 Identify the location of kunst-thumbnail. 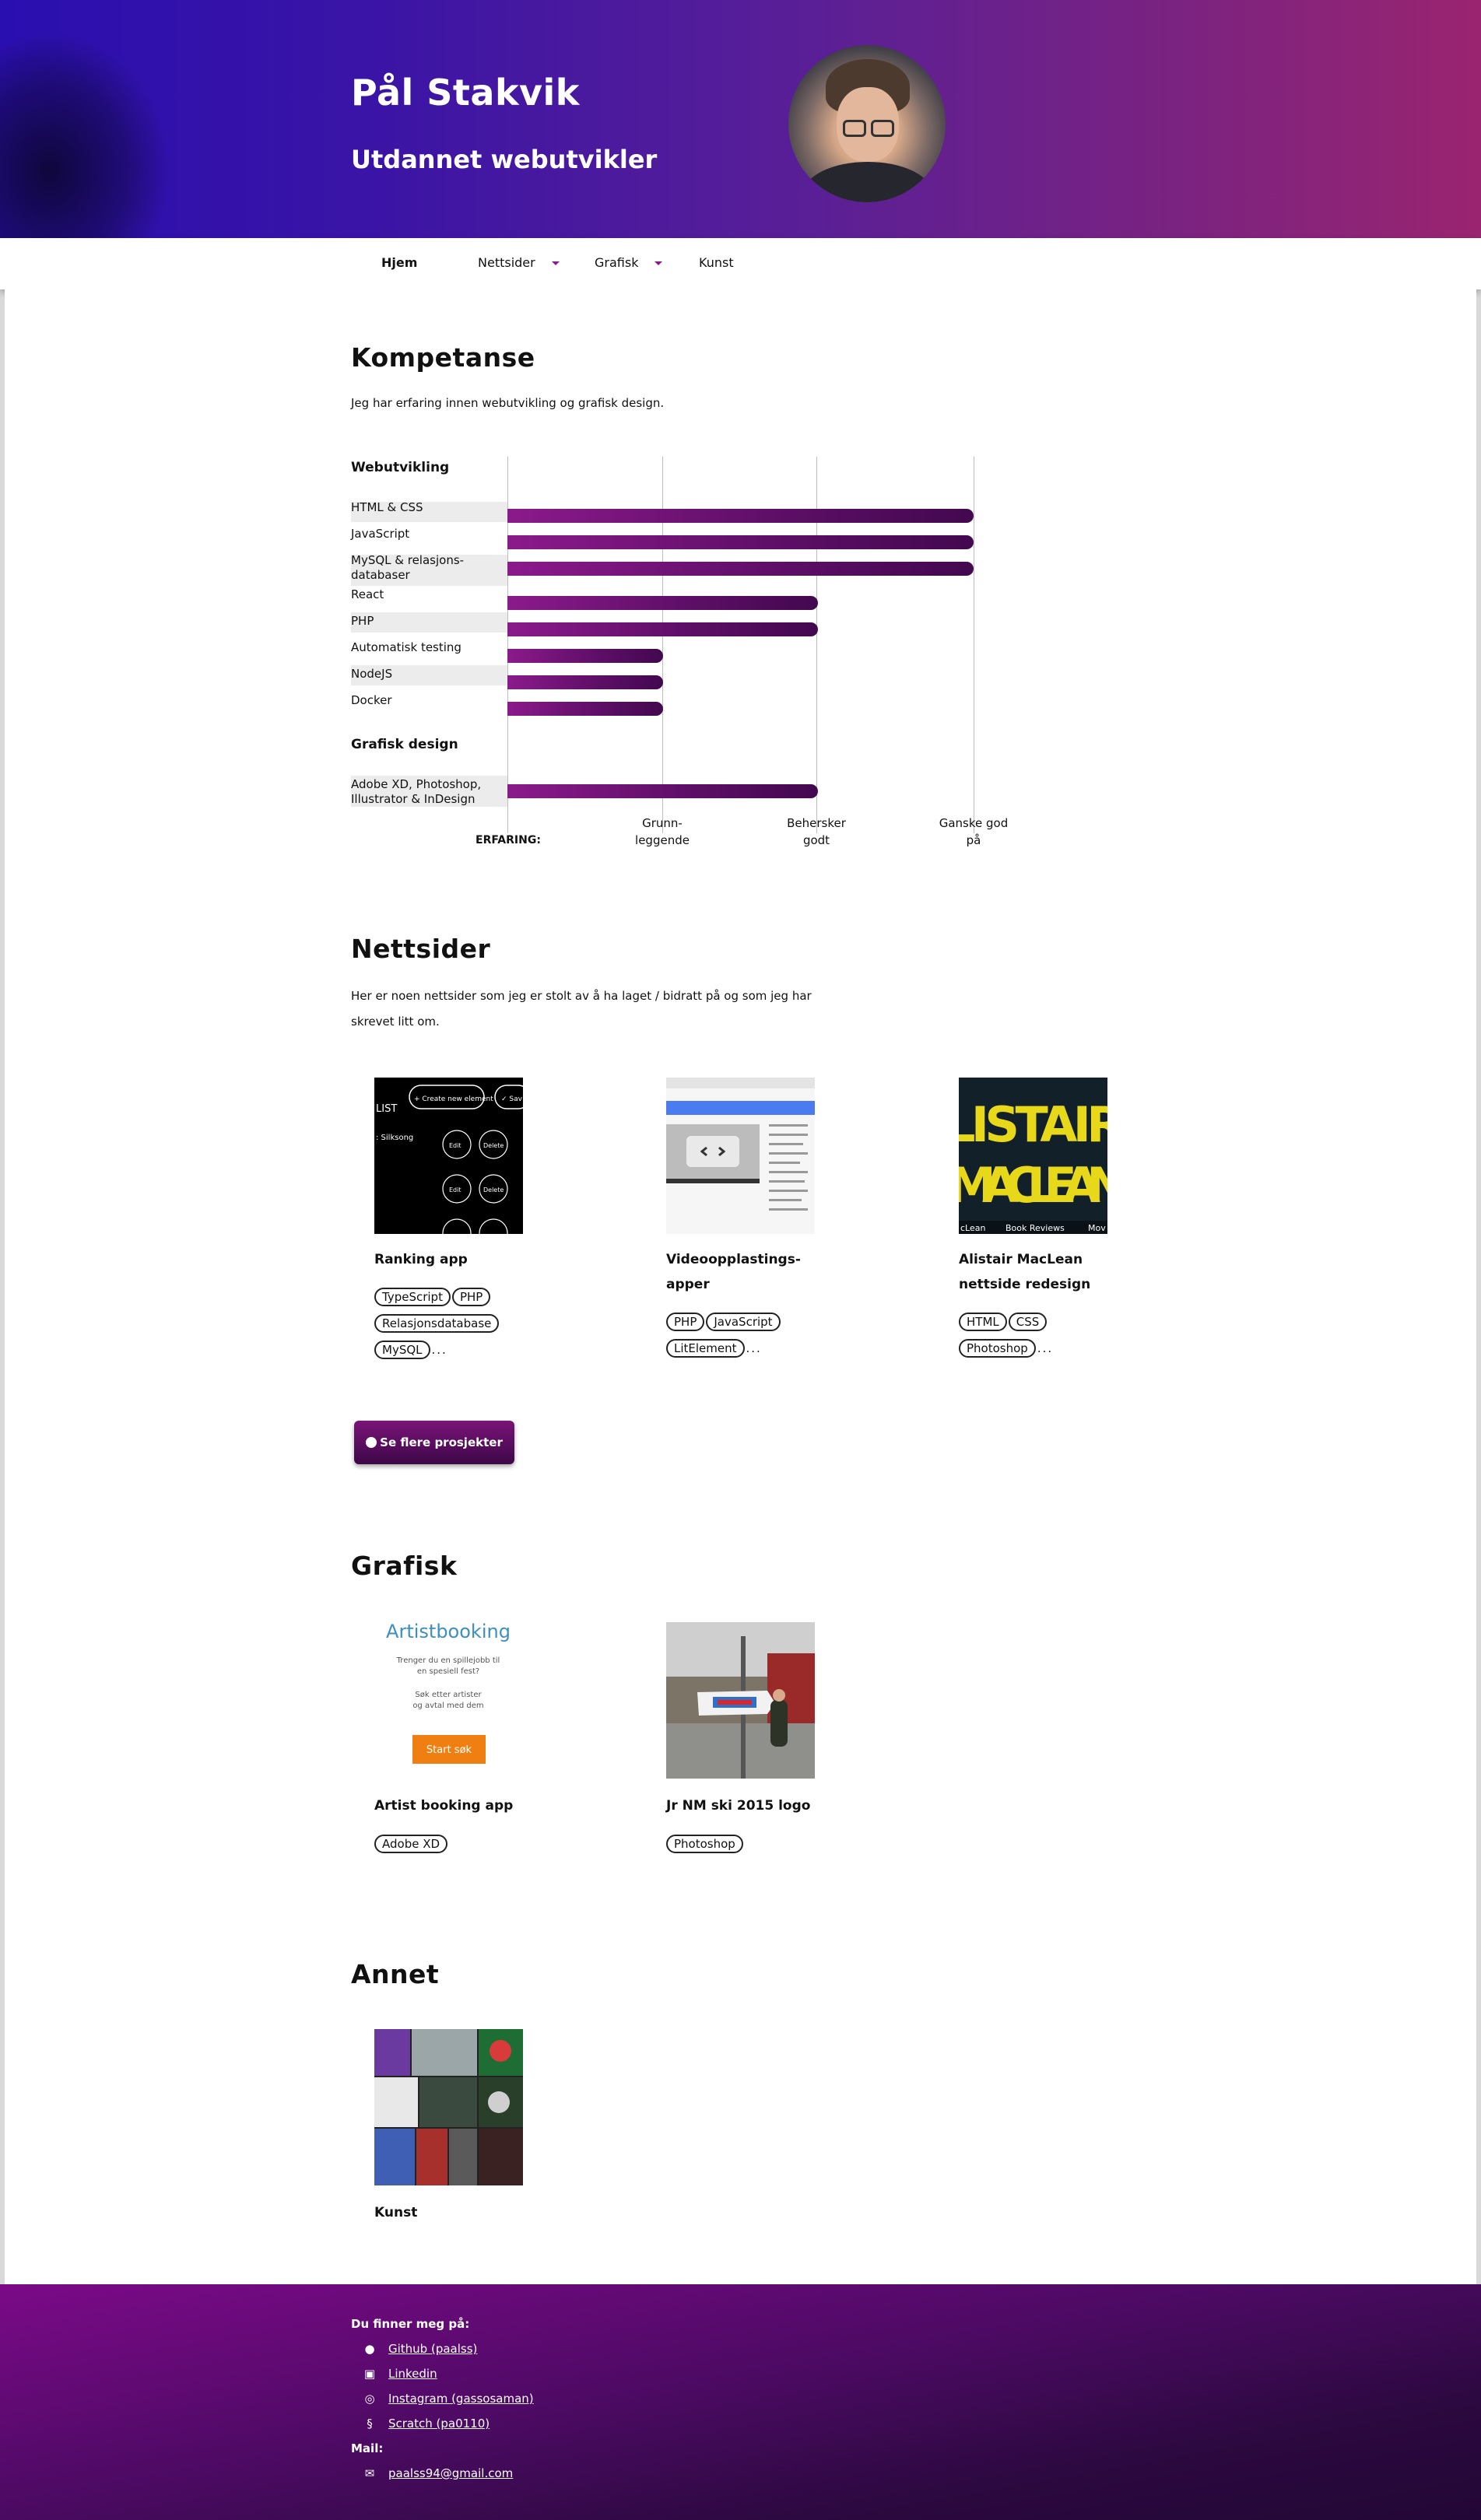
(448, 2107).